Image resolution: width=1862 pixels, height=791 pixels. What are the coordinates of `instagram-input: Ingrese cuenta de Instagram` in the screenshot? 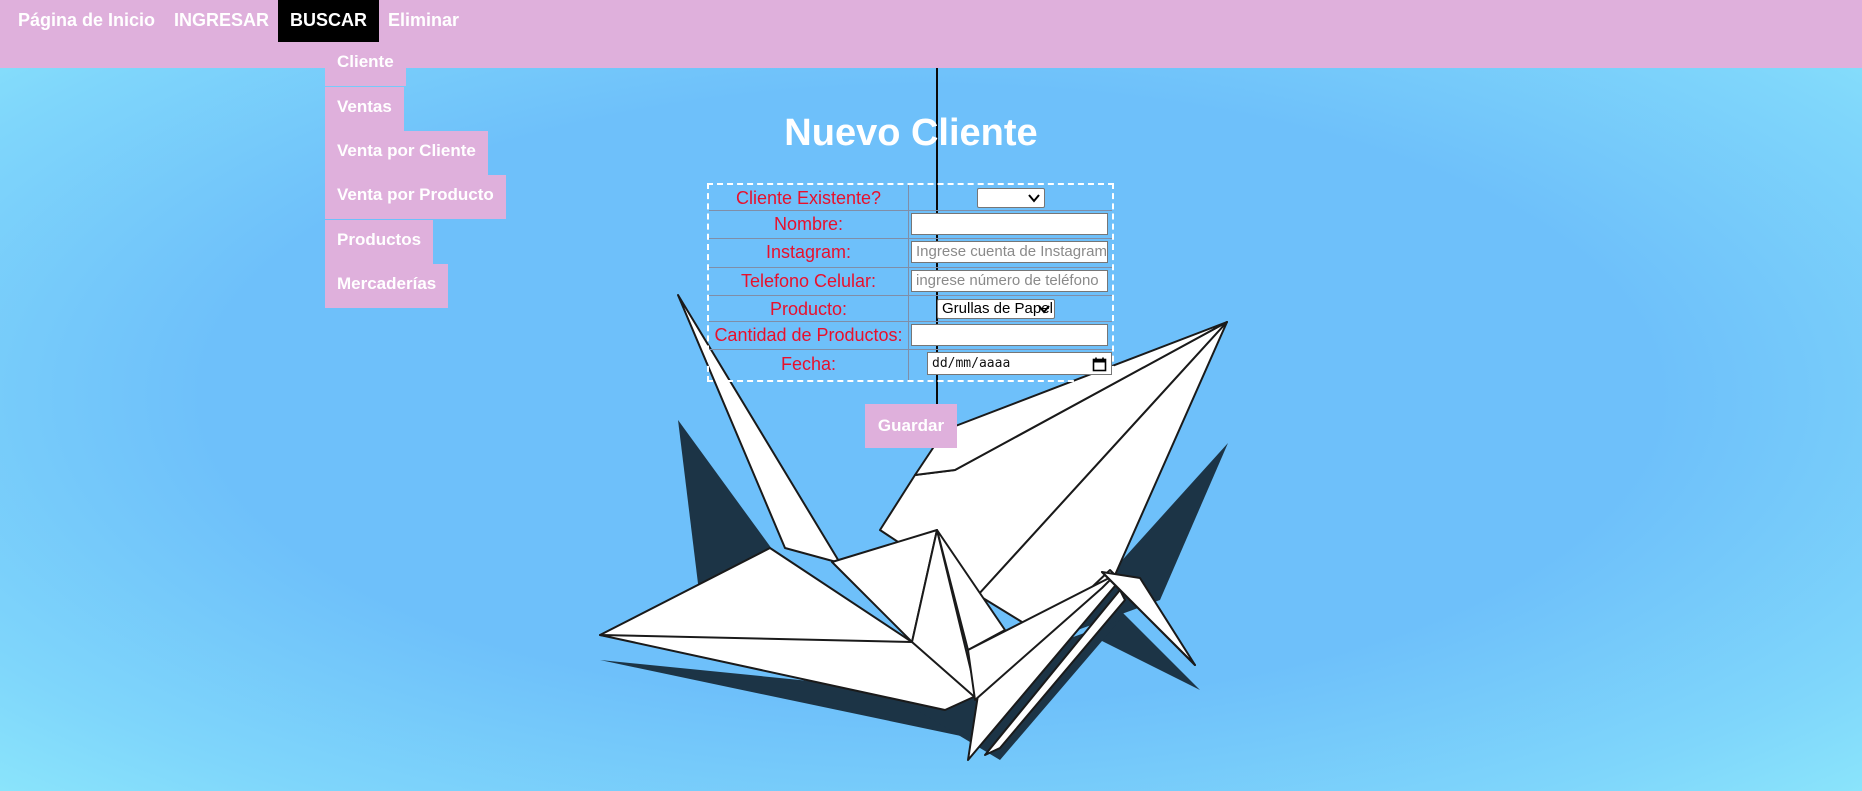 It's located at (1009, 252).